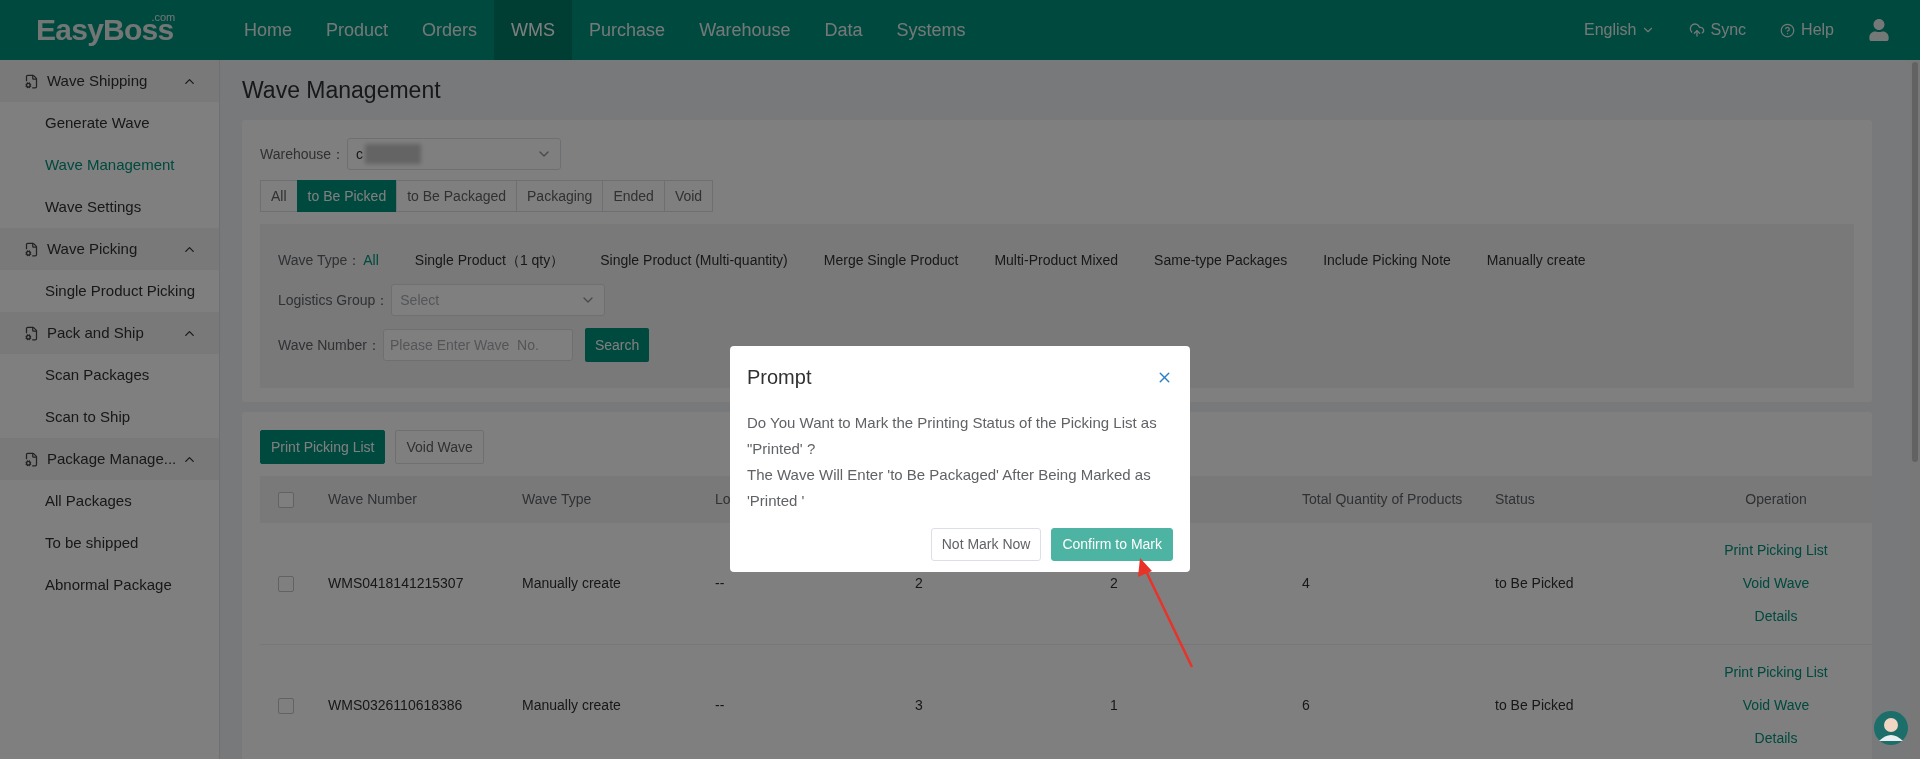 The height and width of the screenshot is (759, 1920). What do you see at coordinates (334, 300) in the screenshot?
I see `field-label: Logistics Group：` at bounding box center [334, 300].